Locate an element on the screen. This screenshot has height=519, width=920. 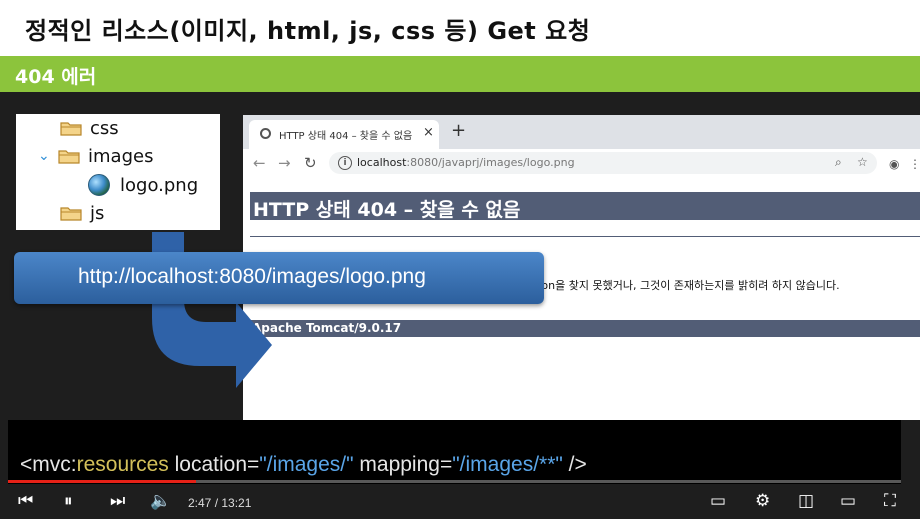
pause-icon: ⏸ is located at coordinates (68, 501).